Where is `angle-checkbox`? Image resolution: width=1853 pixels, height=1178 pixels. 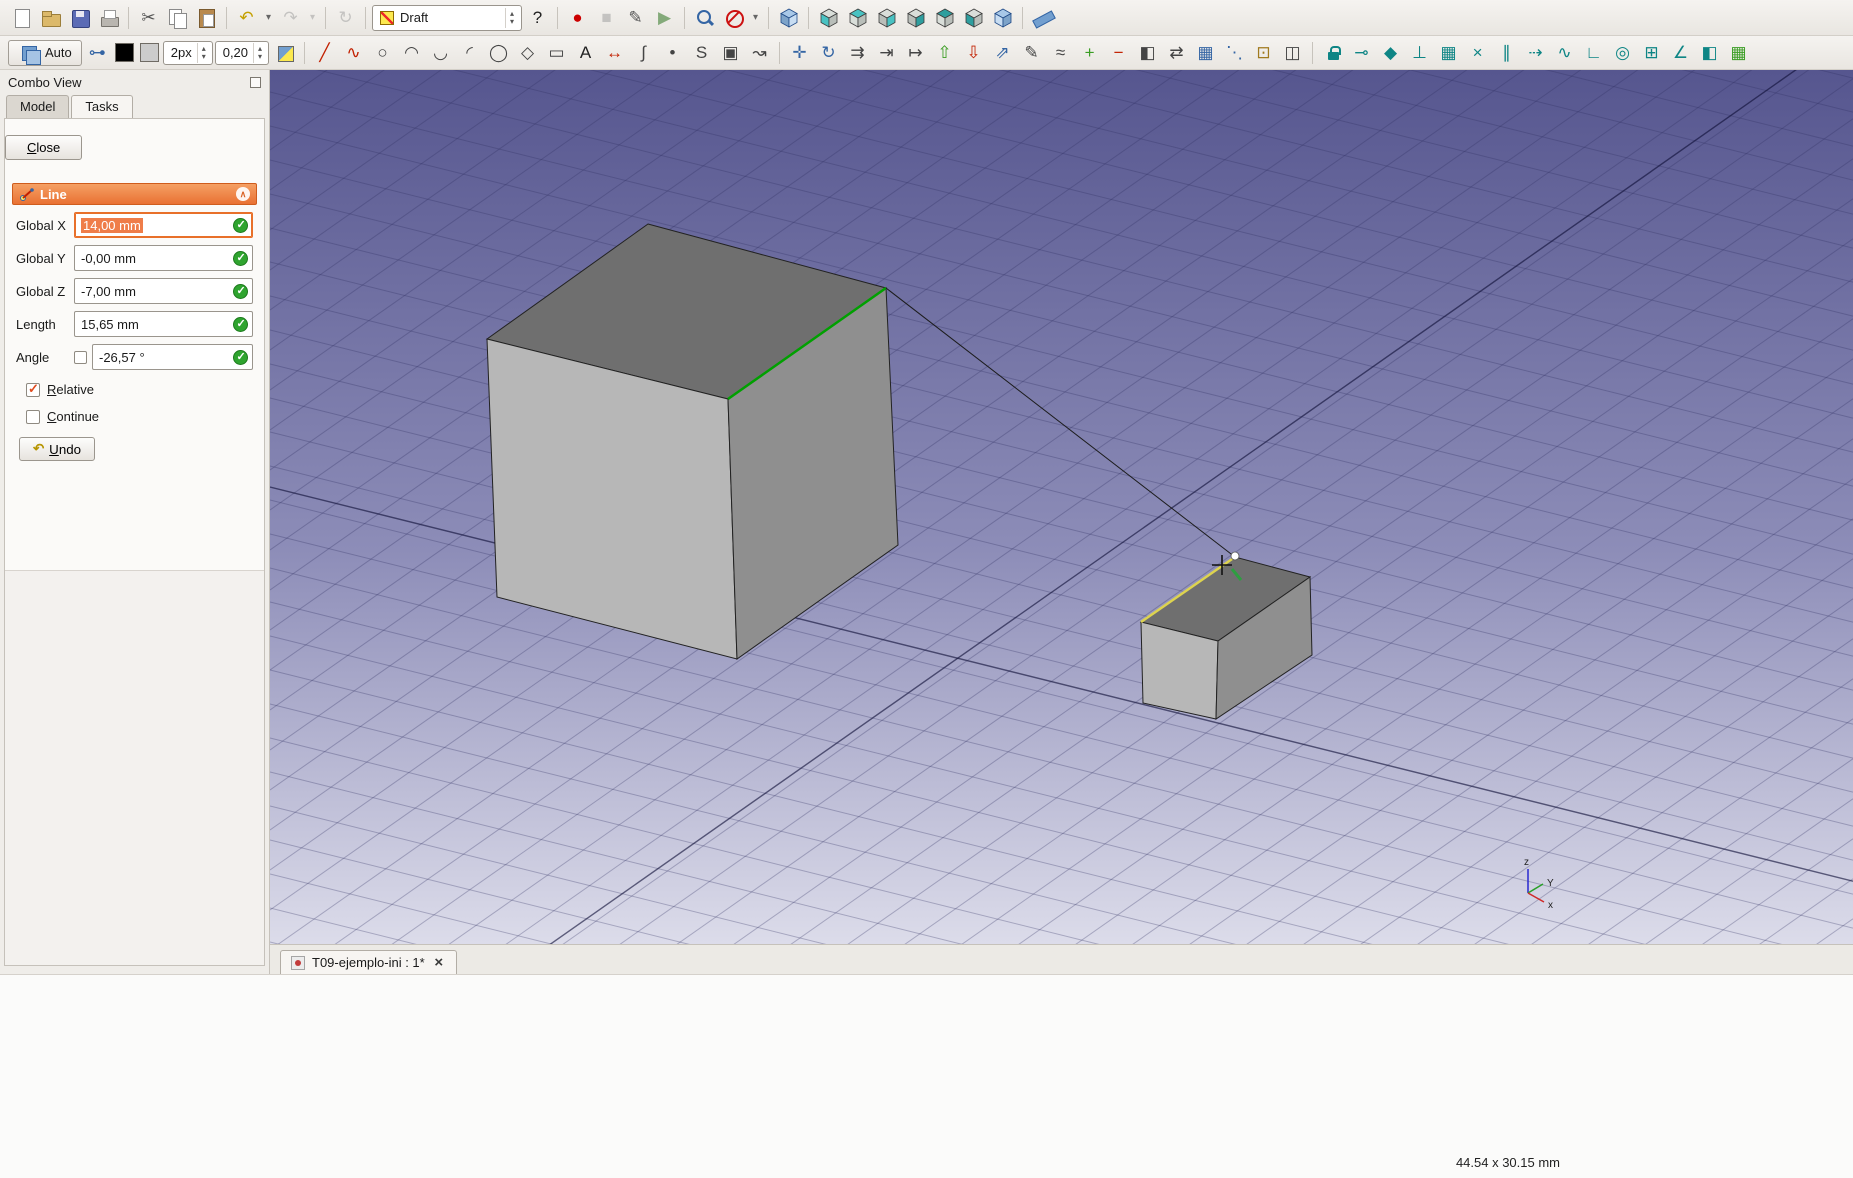
angle-checkbox is located at coordinates (80, 357).